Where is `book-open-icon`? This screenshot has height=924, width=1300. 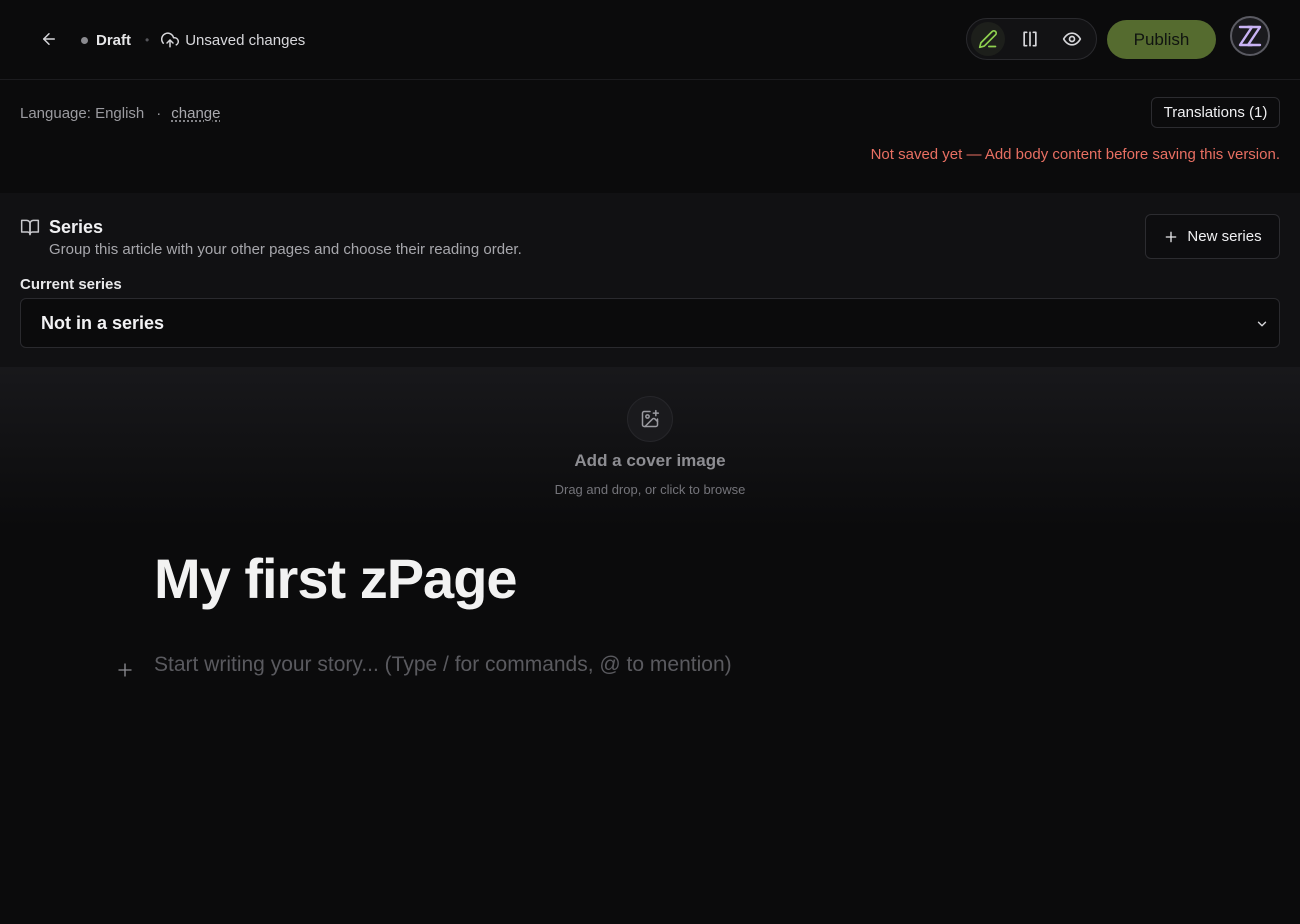 book-open-icon is located at coordinates (30, 227).